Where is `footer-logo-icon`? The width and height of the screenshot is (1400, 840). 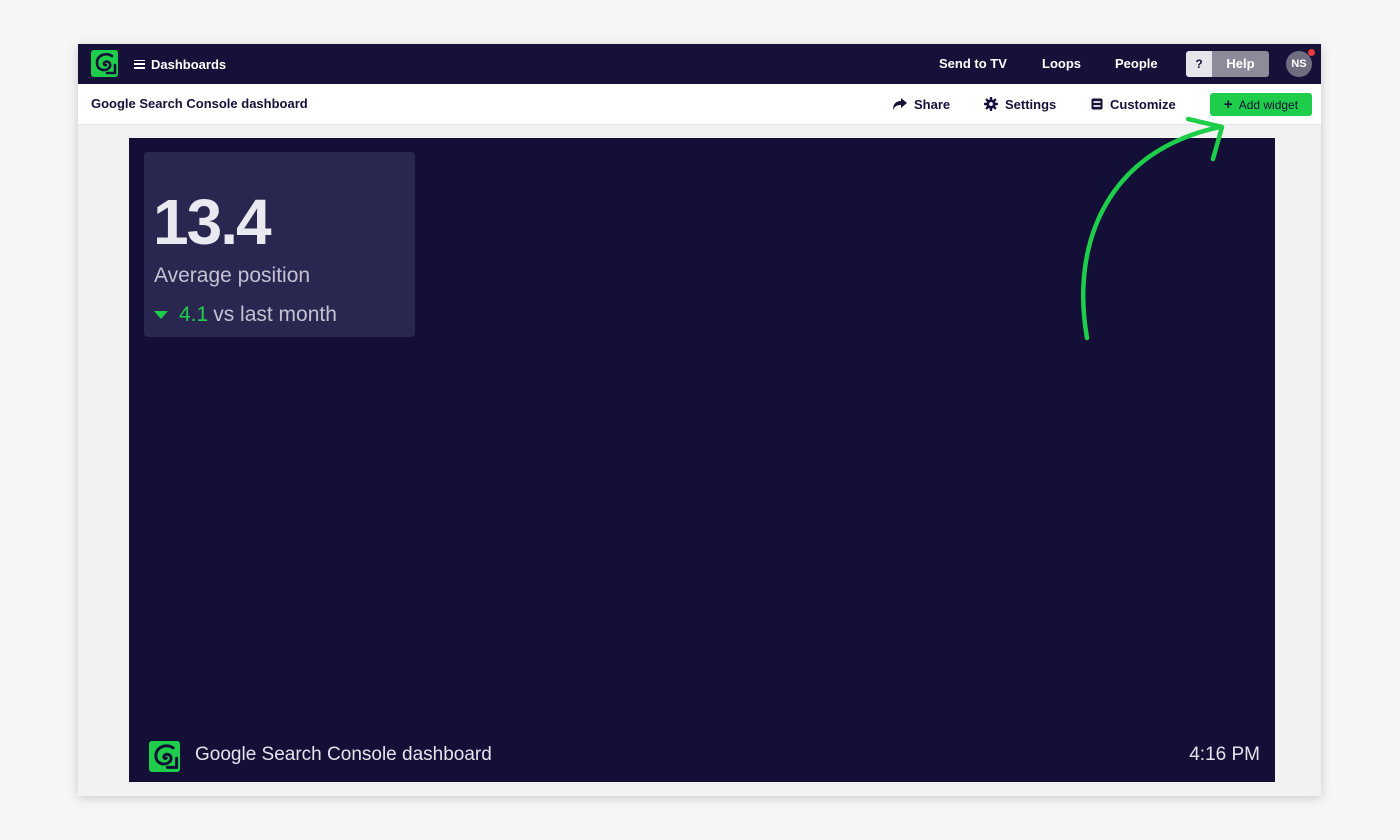
footer-logo-icon is located at coordinates (164, 756).